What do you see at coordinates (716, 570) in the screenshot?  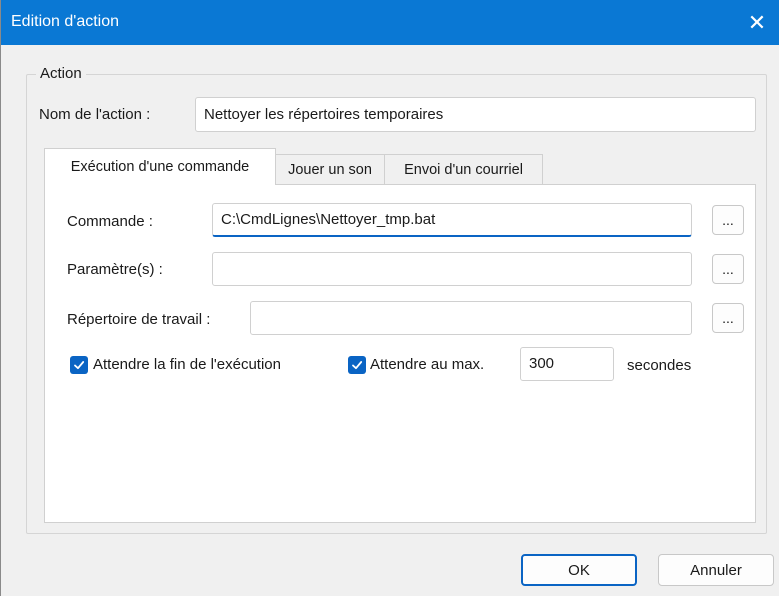 I see `cancel-button: Annuler` at bounding box center [716, 570].